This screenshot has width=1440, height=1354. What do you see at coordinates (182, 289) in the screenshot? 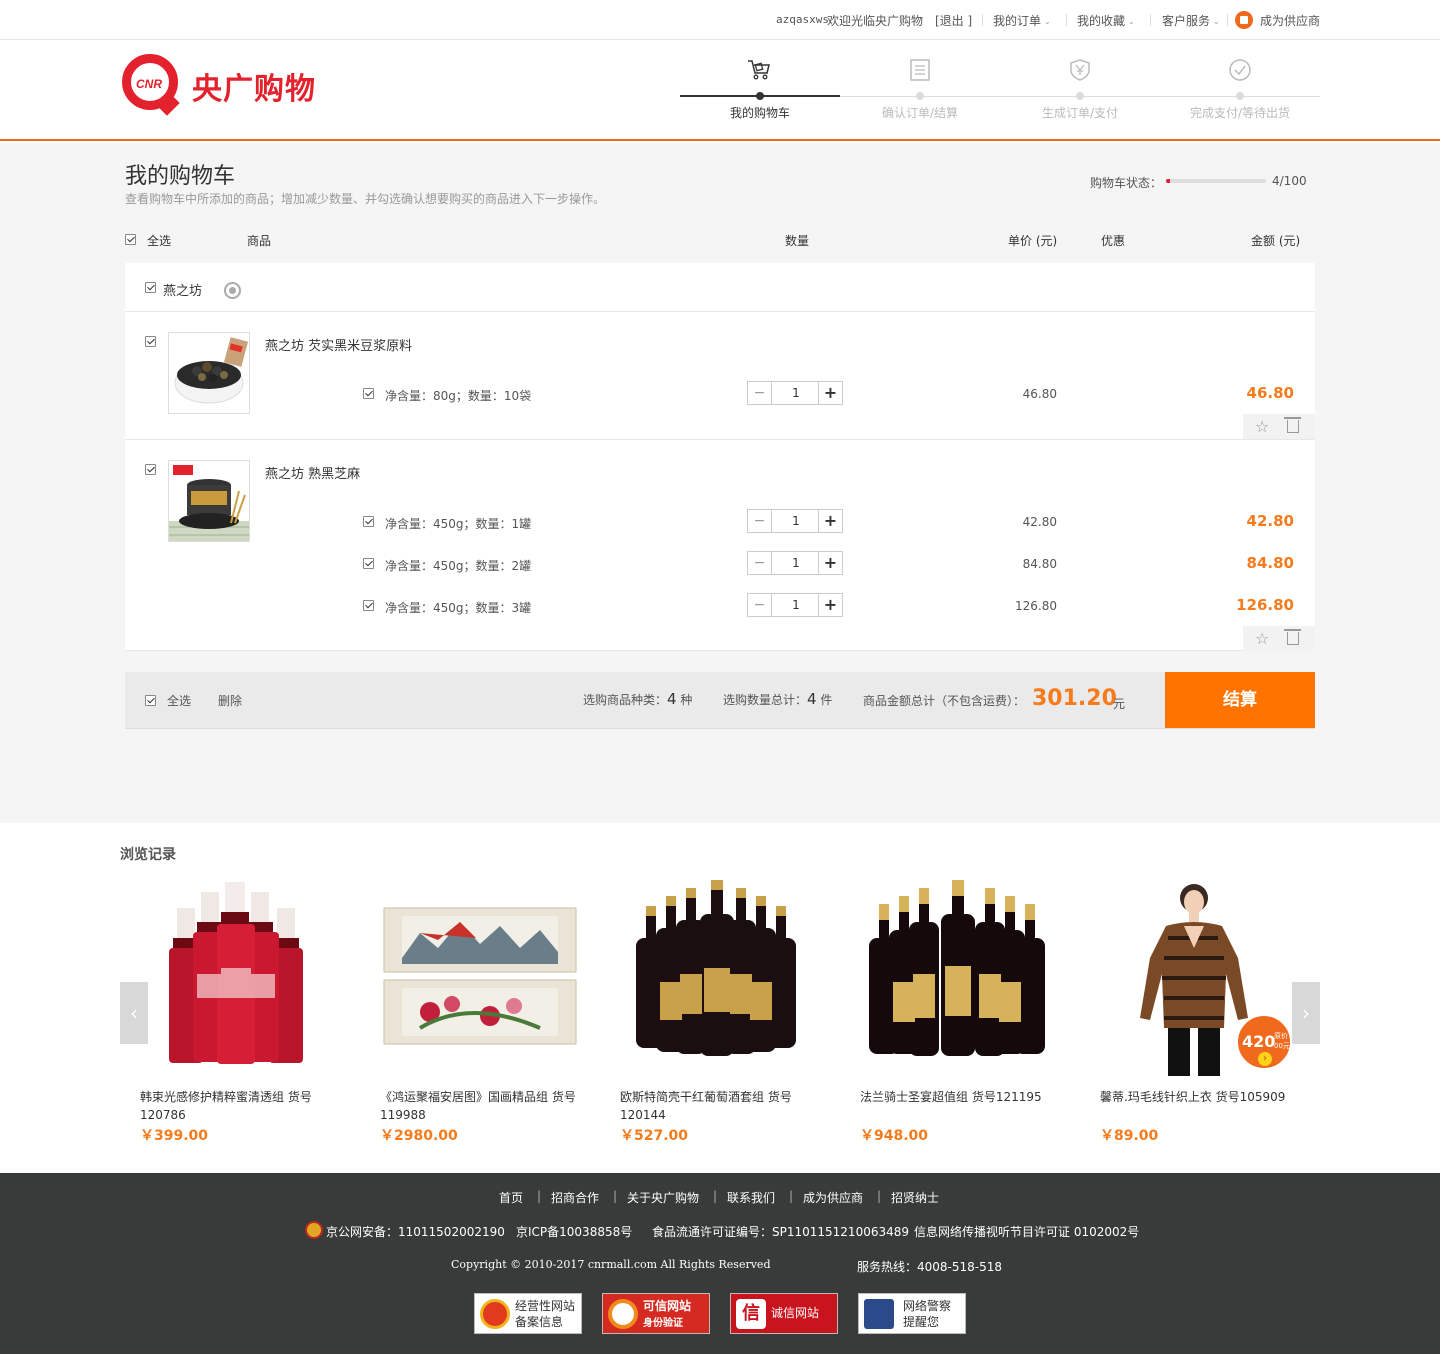
I see `shop-name: 燕之坊` at bounding box center [182, 289].